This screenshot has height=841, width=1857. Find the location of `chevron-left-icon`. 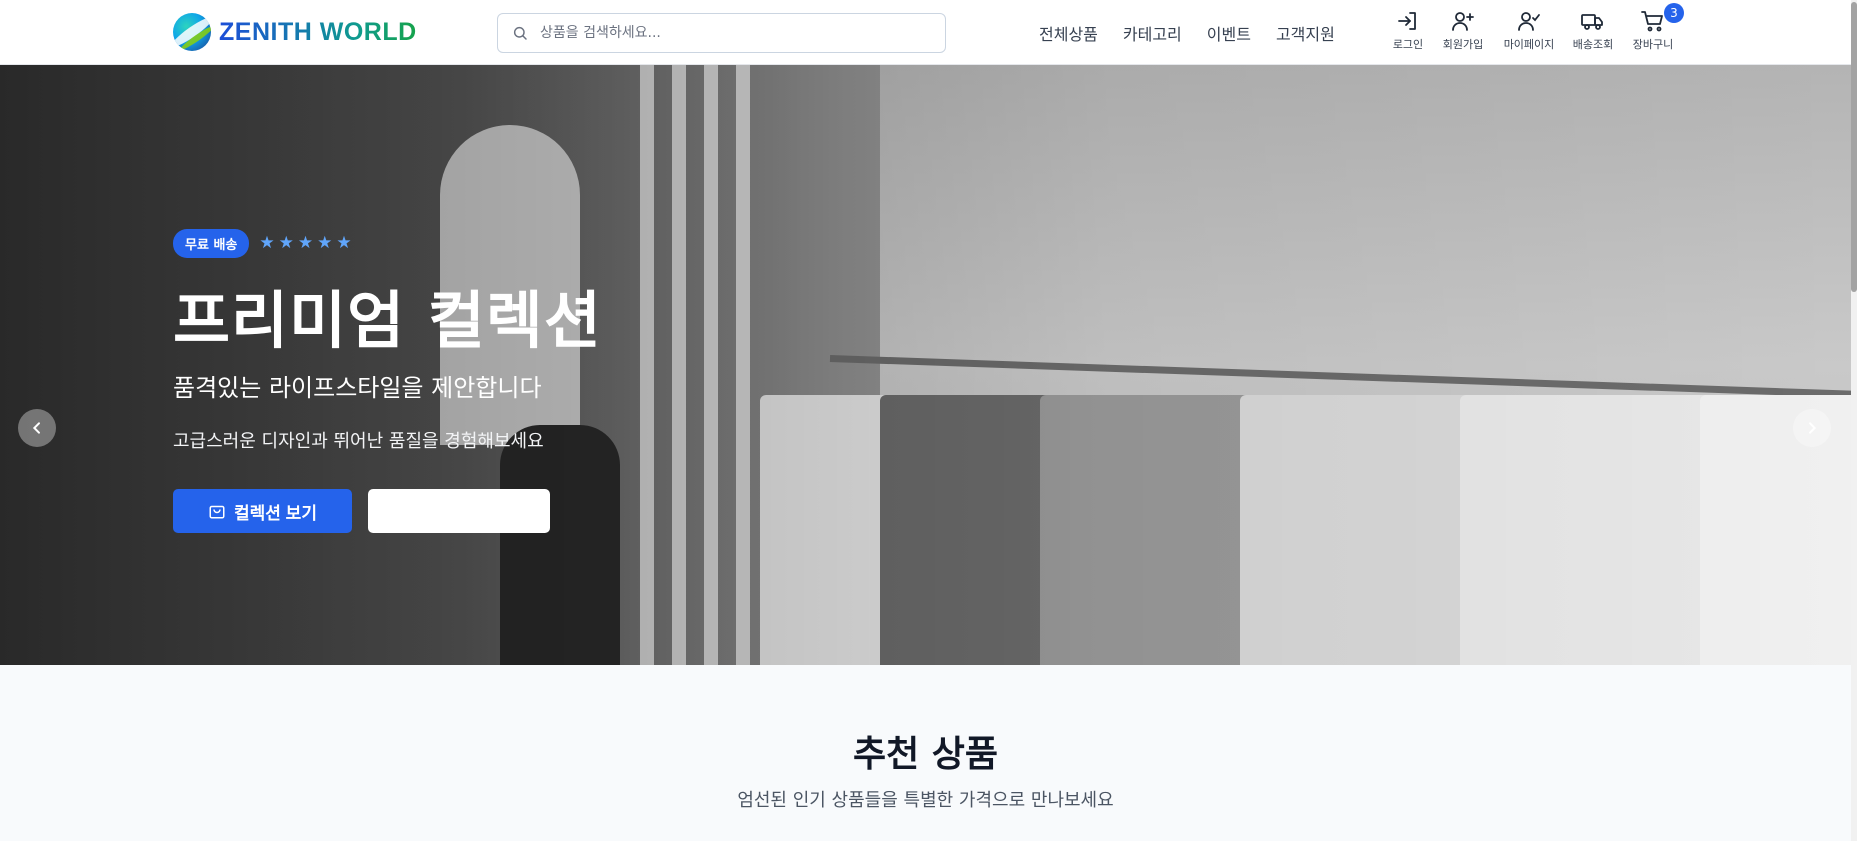

chevron-left-icon is located at coordinates (36, 428).